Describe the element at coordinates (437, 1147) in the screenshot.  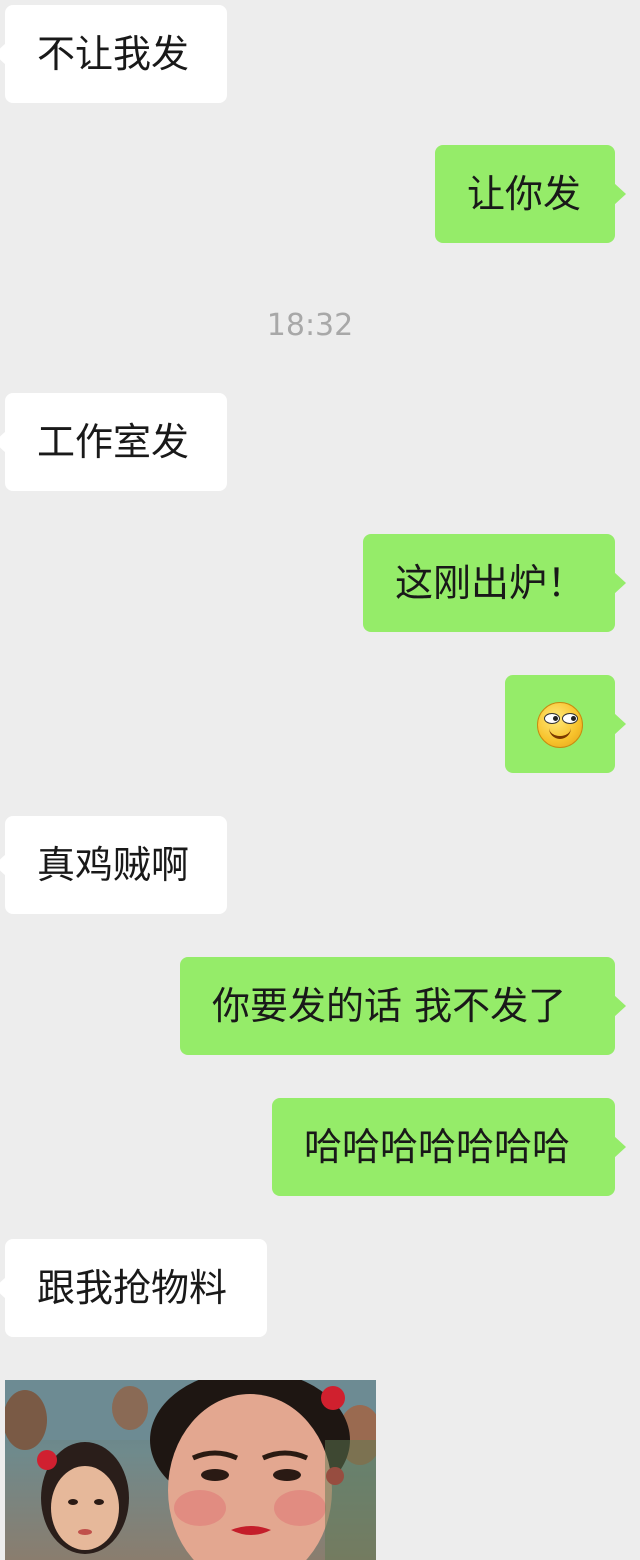
I see `message-text: 哈哈哈哈哈哈哈` at that location.